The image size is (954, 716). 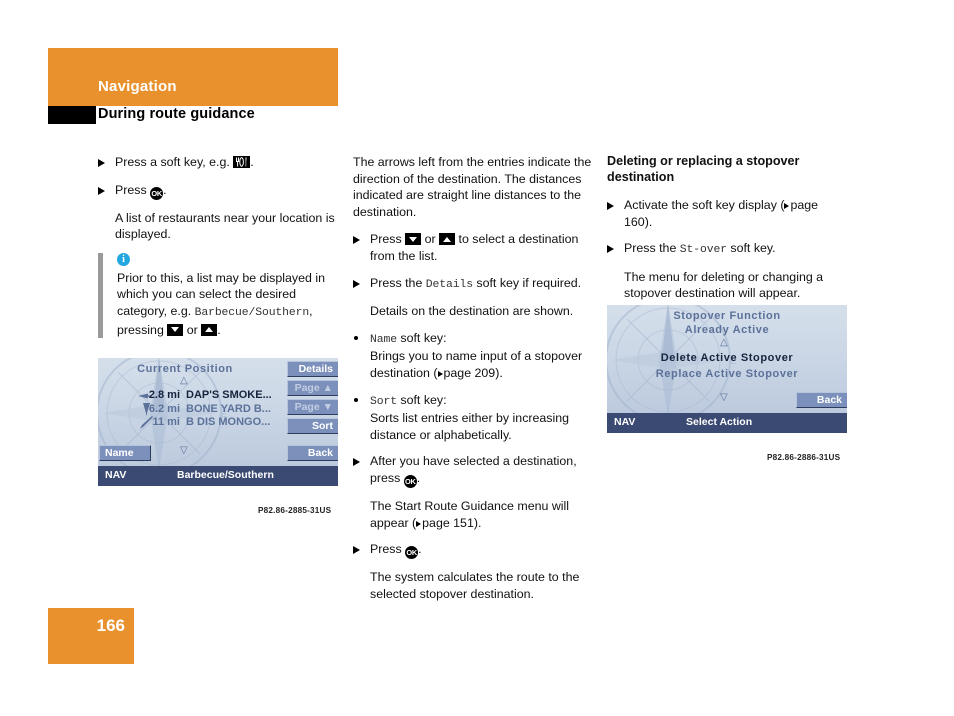 I want to click on menu-item-replace-active-stopover: Replace Active Stopover, so click(x=727, y=374).